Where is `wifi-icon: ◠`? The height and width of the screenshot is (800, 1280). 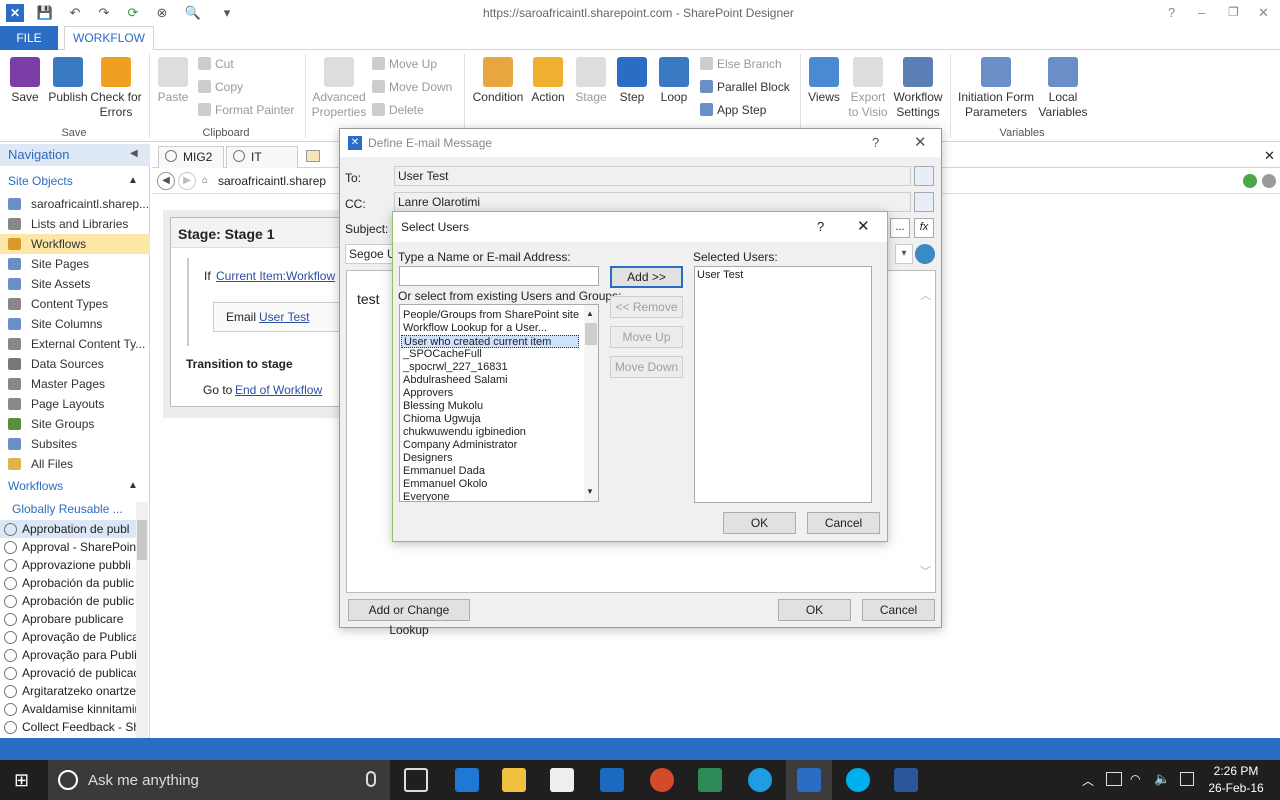 wifi-icon: ◠ is located at coordinates (1135, 779).